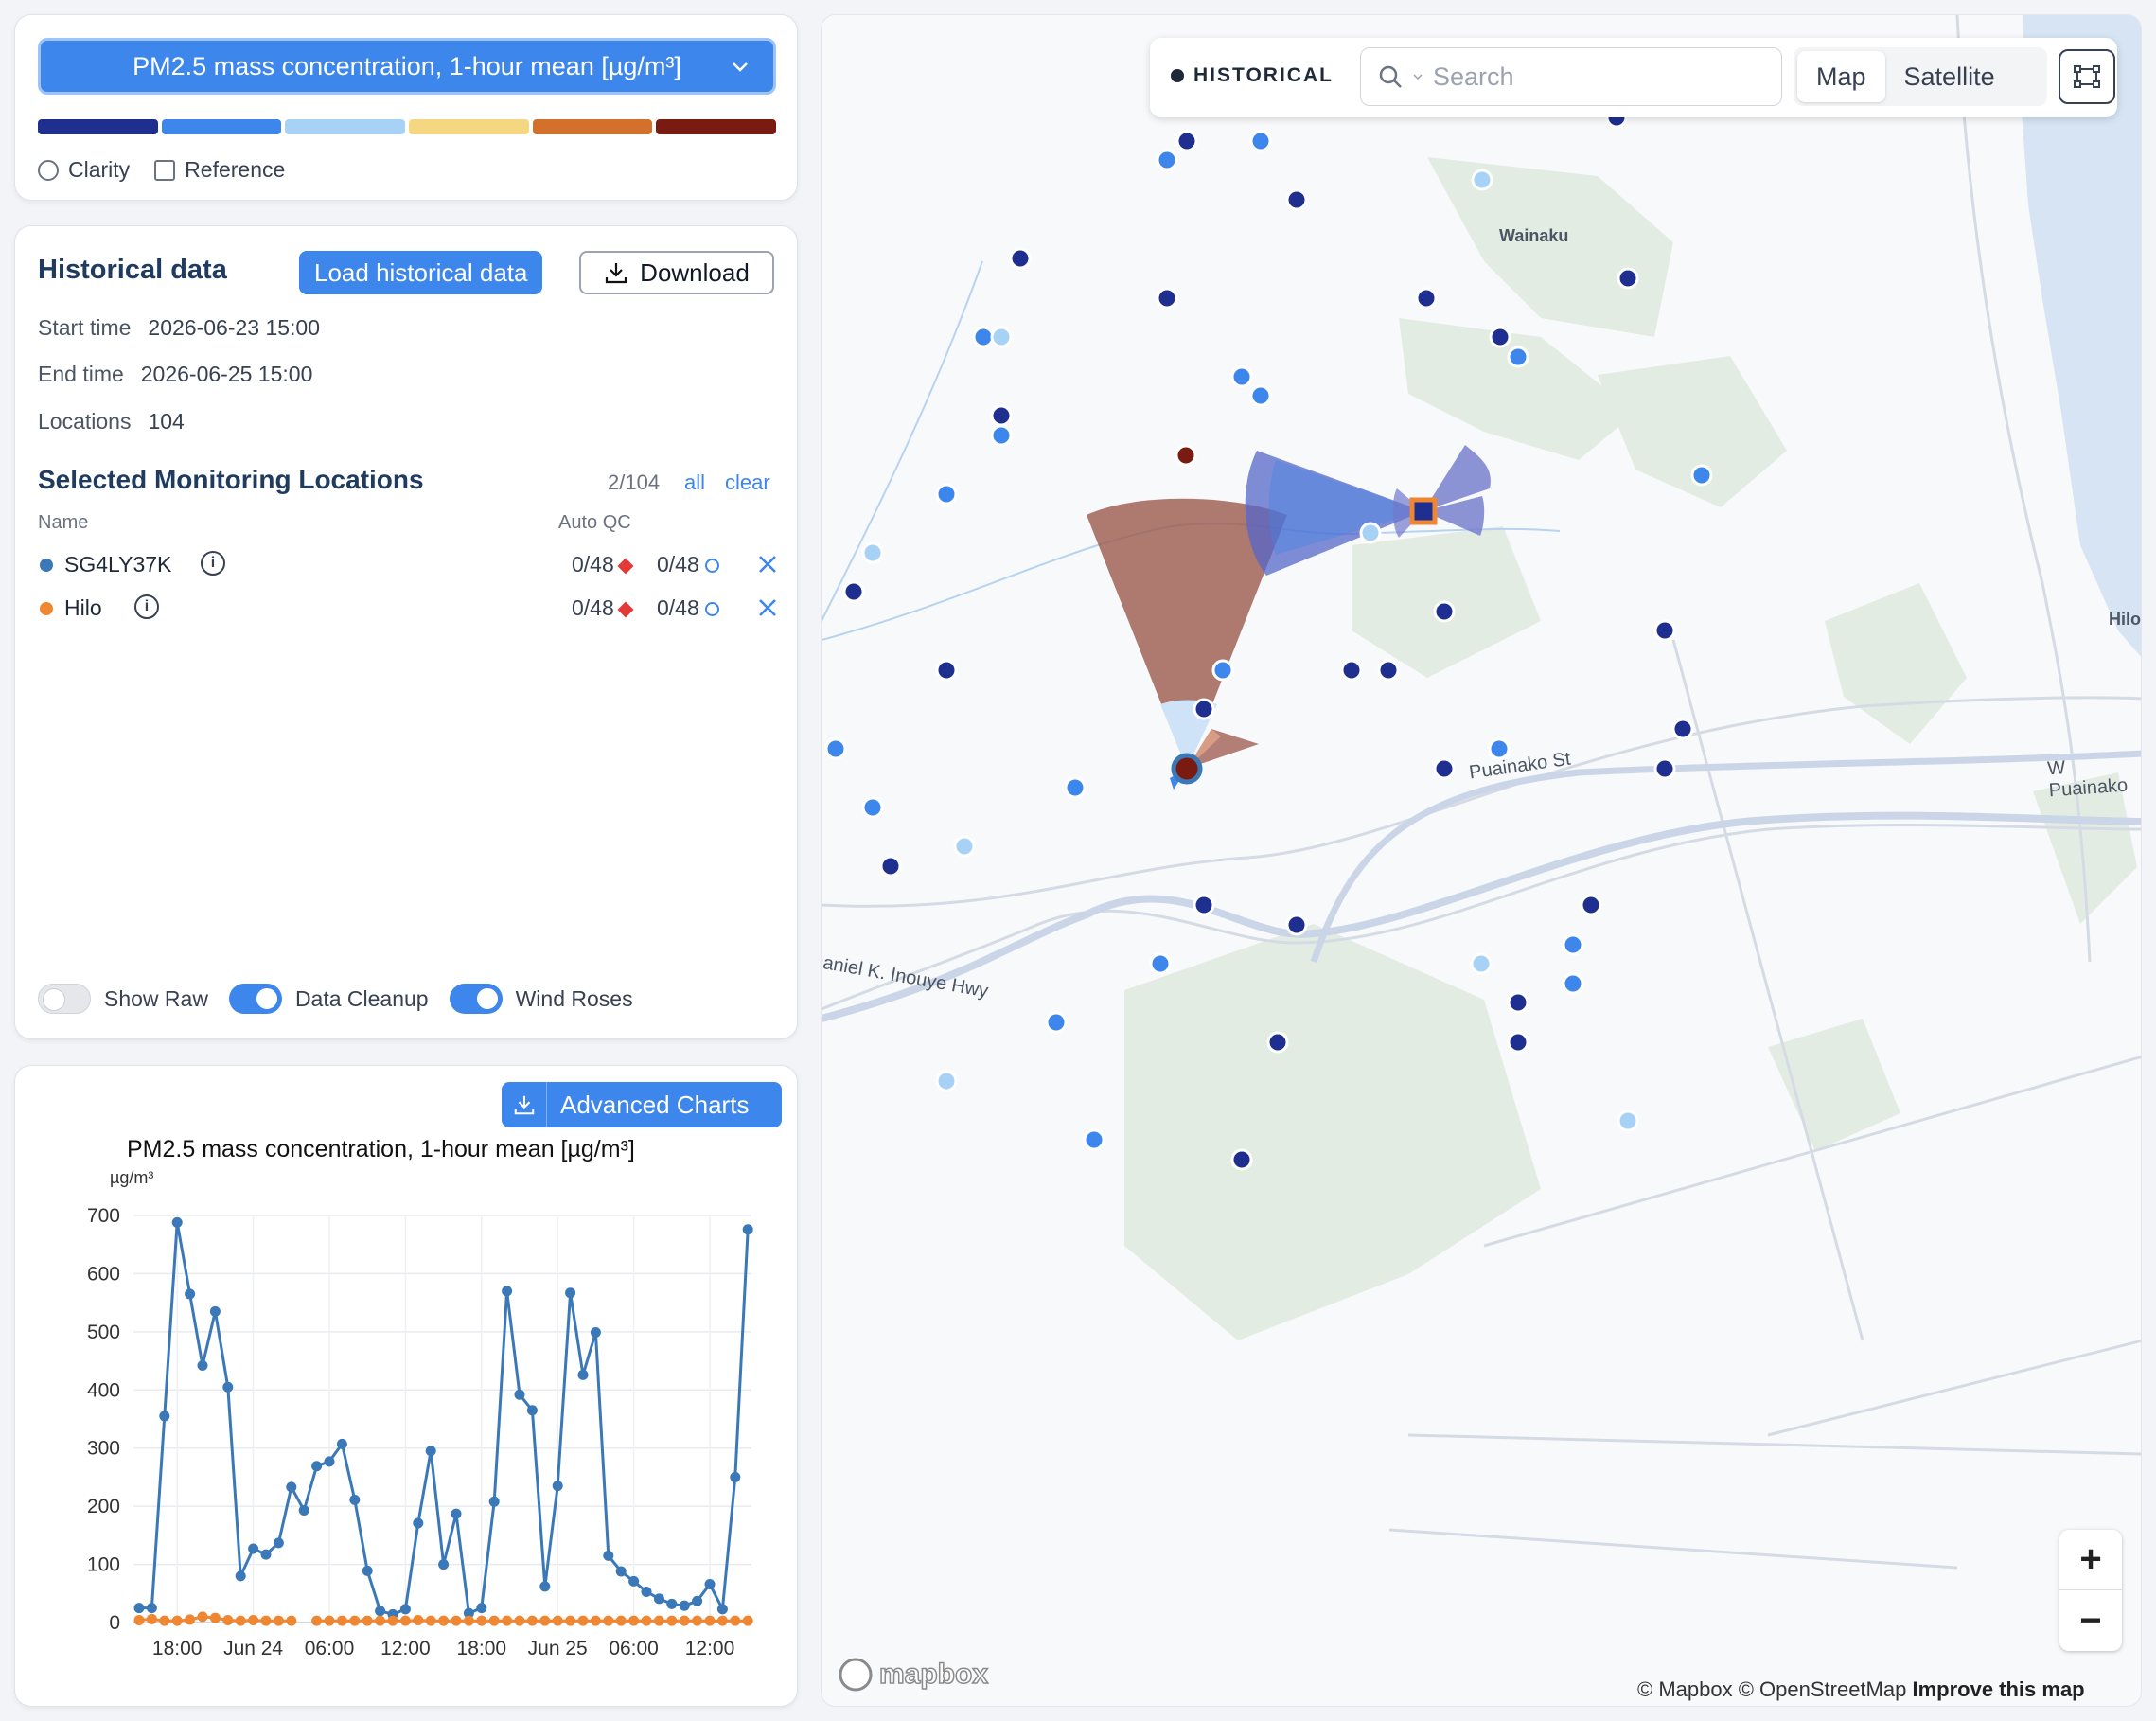 This screenshot has width=2156, height=1721. Describe the element at coordinates (421, 273) in the screenshot. I see `load-historical-button: Load historical data` at that location.